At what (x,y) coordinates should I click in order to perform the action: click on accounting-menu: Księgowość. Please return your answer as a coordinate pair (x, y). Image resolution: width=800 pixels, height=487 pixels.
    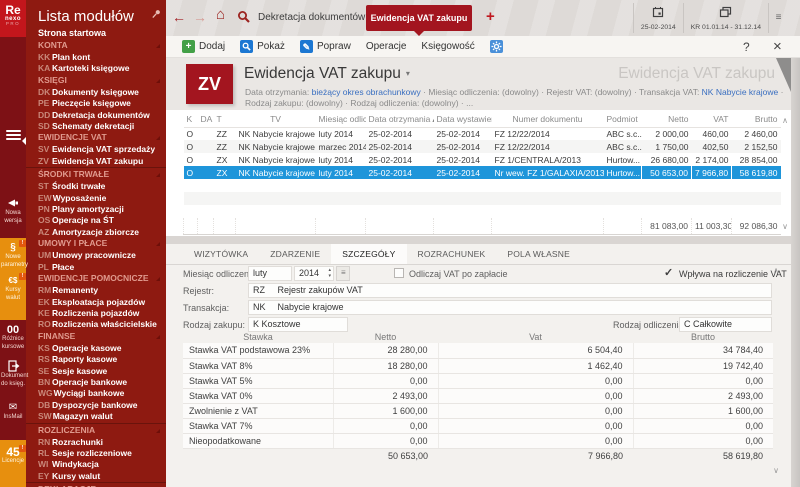
    Looking at the image, I should click on (447, 46).